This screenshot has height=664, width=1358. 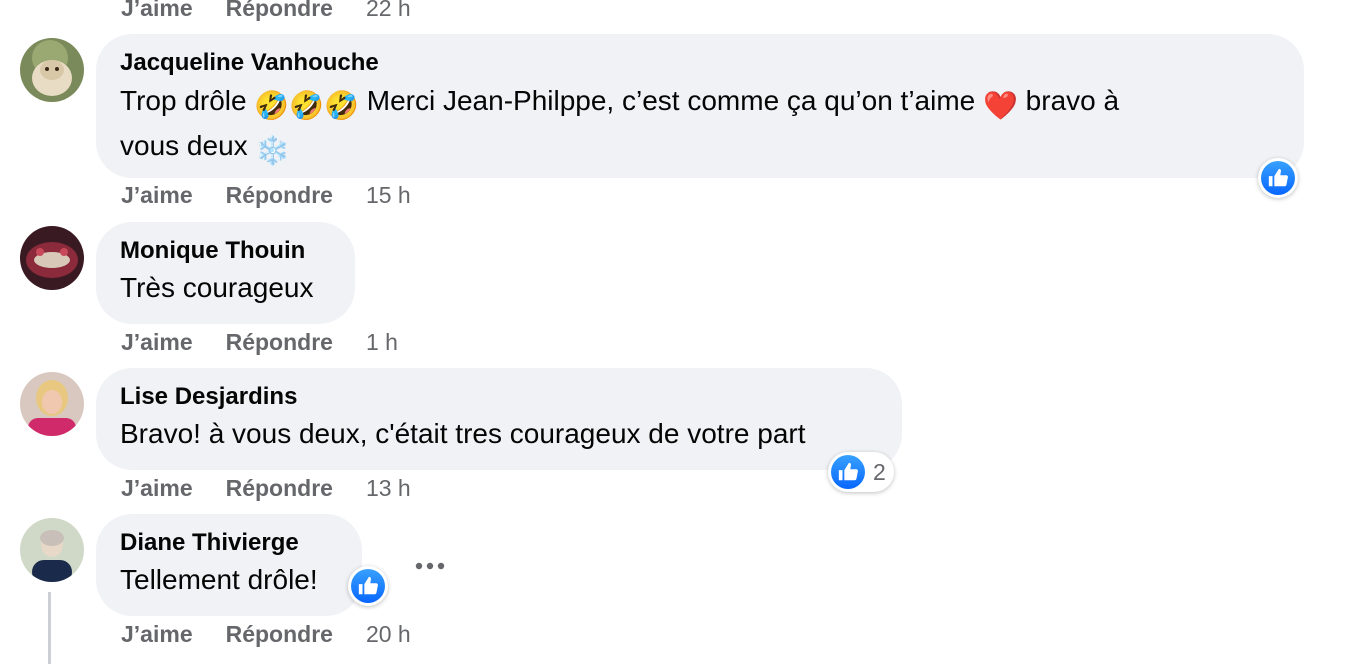 I want to click on reply-thread-line, so click(x=49, y=628).